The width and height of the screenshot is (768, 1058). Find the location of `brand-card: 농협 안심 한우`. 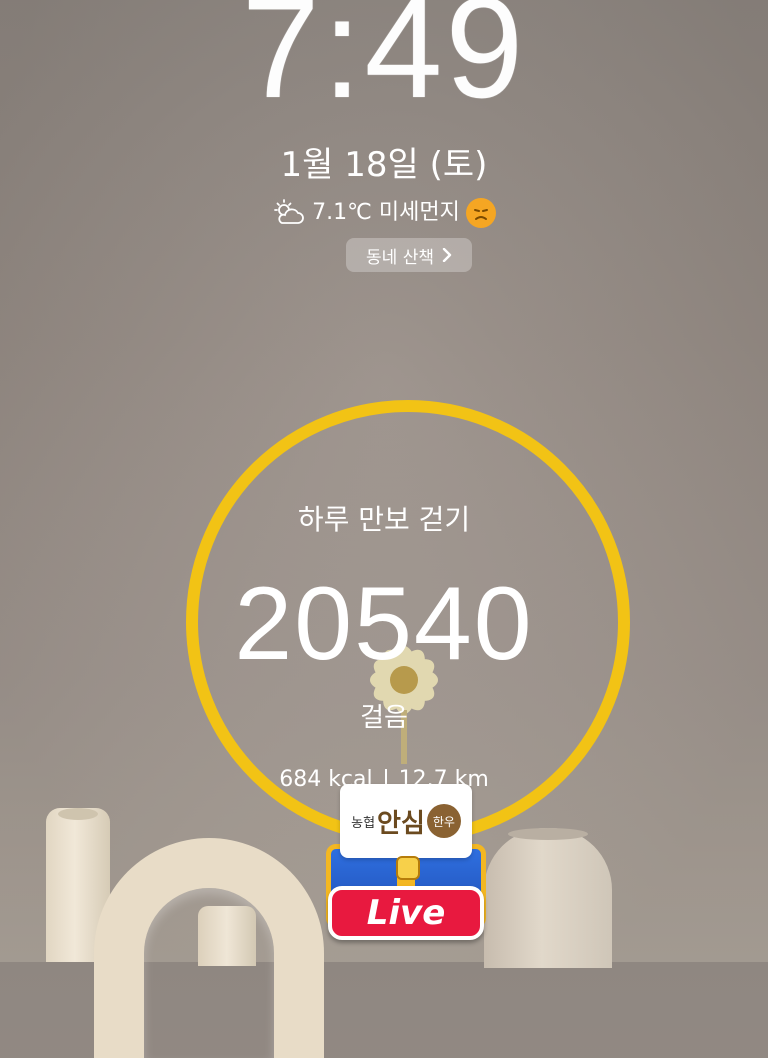

brand-card: 농협 안심 한우 is located at coordinates (406, 821).